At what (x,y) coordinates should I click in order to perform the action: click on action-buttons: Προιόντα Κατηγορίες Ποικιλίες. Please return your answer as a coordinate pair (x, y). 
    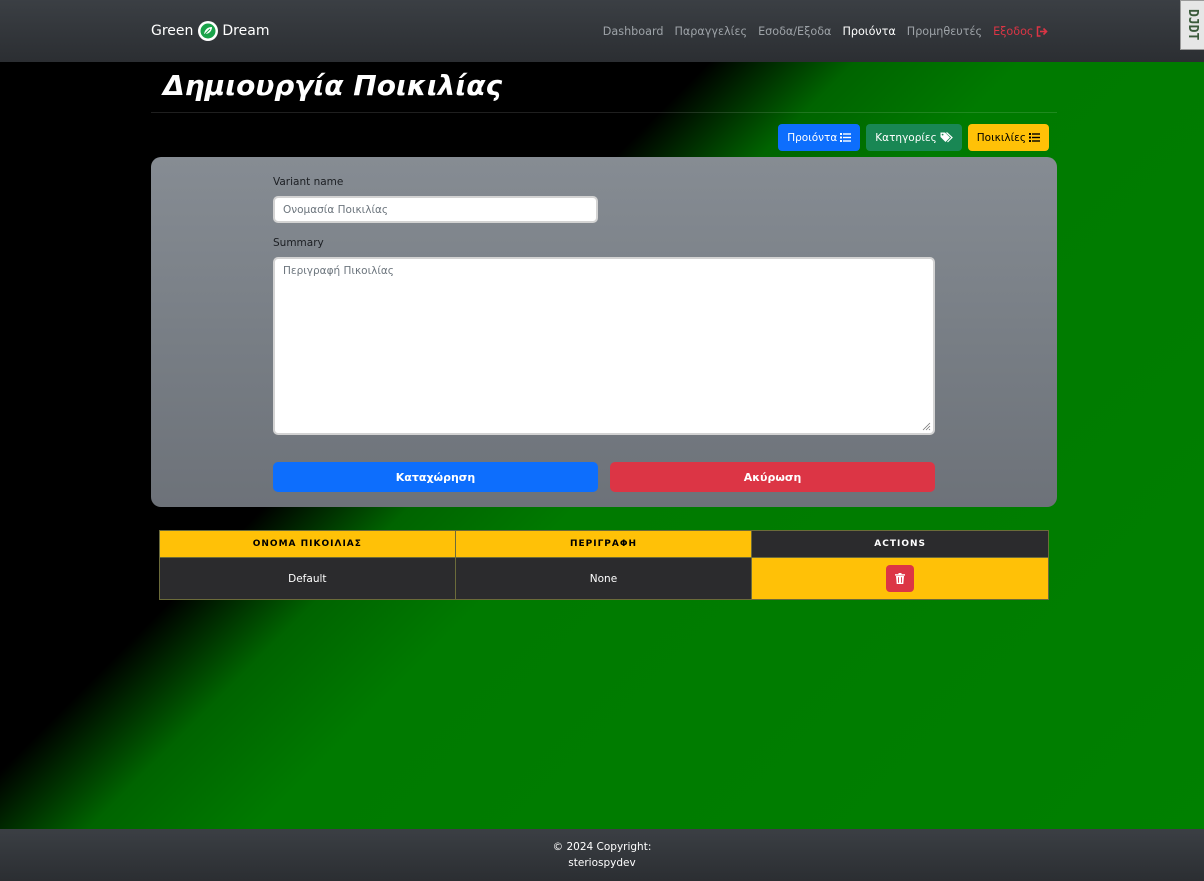
    Looking at the image, I should click on (913, 137).